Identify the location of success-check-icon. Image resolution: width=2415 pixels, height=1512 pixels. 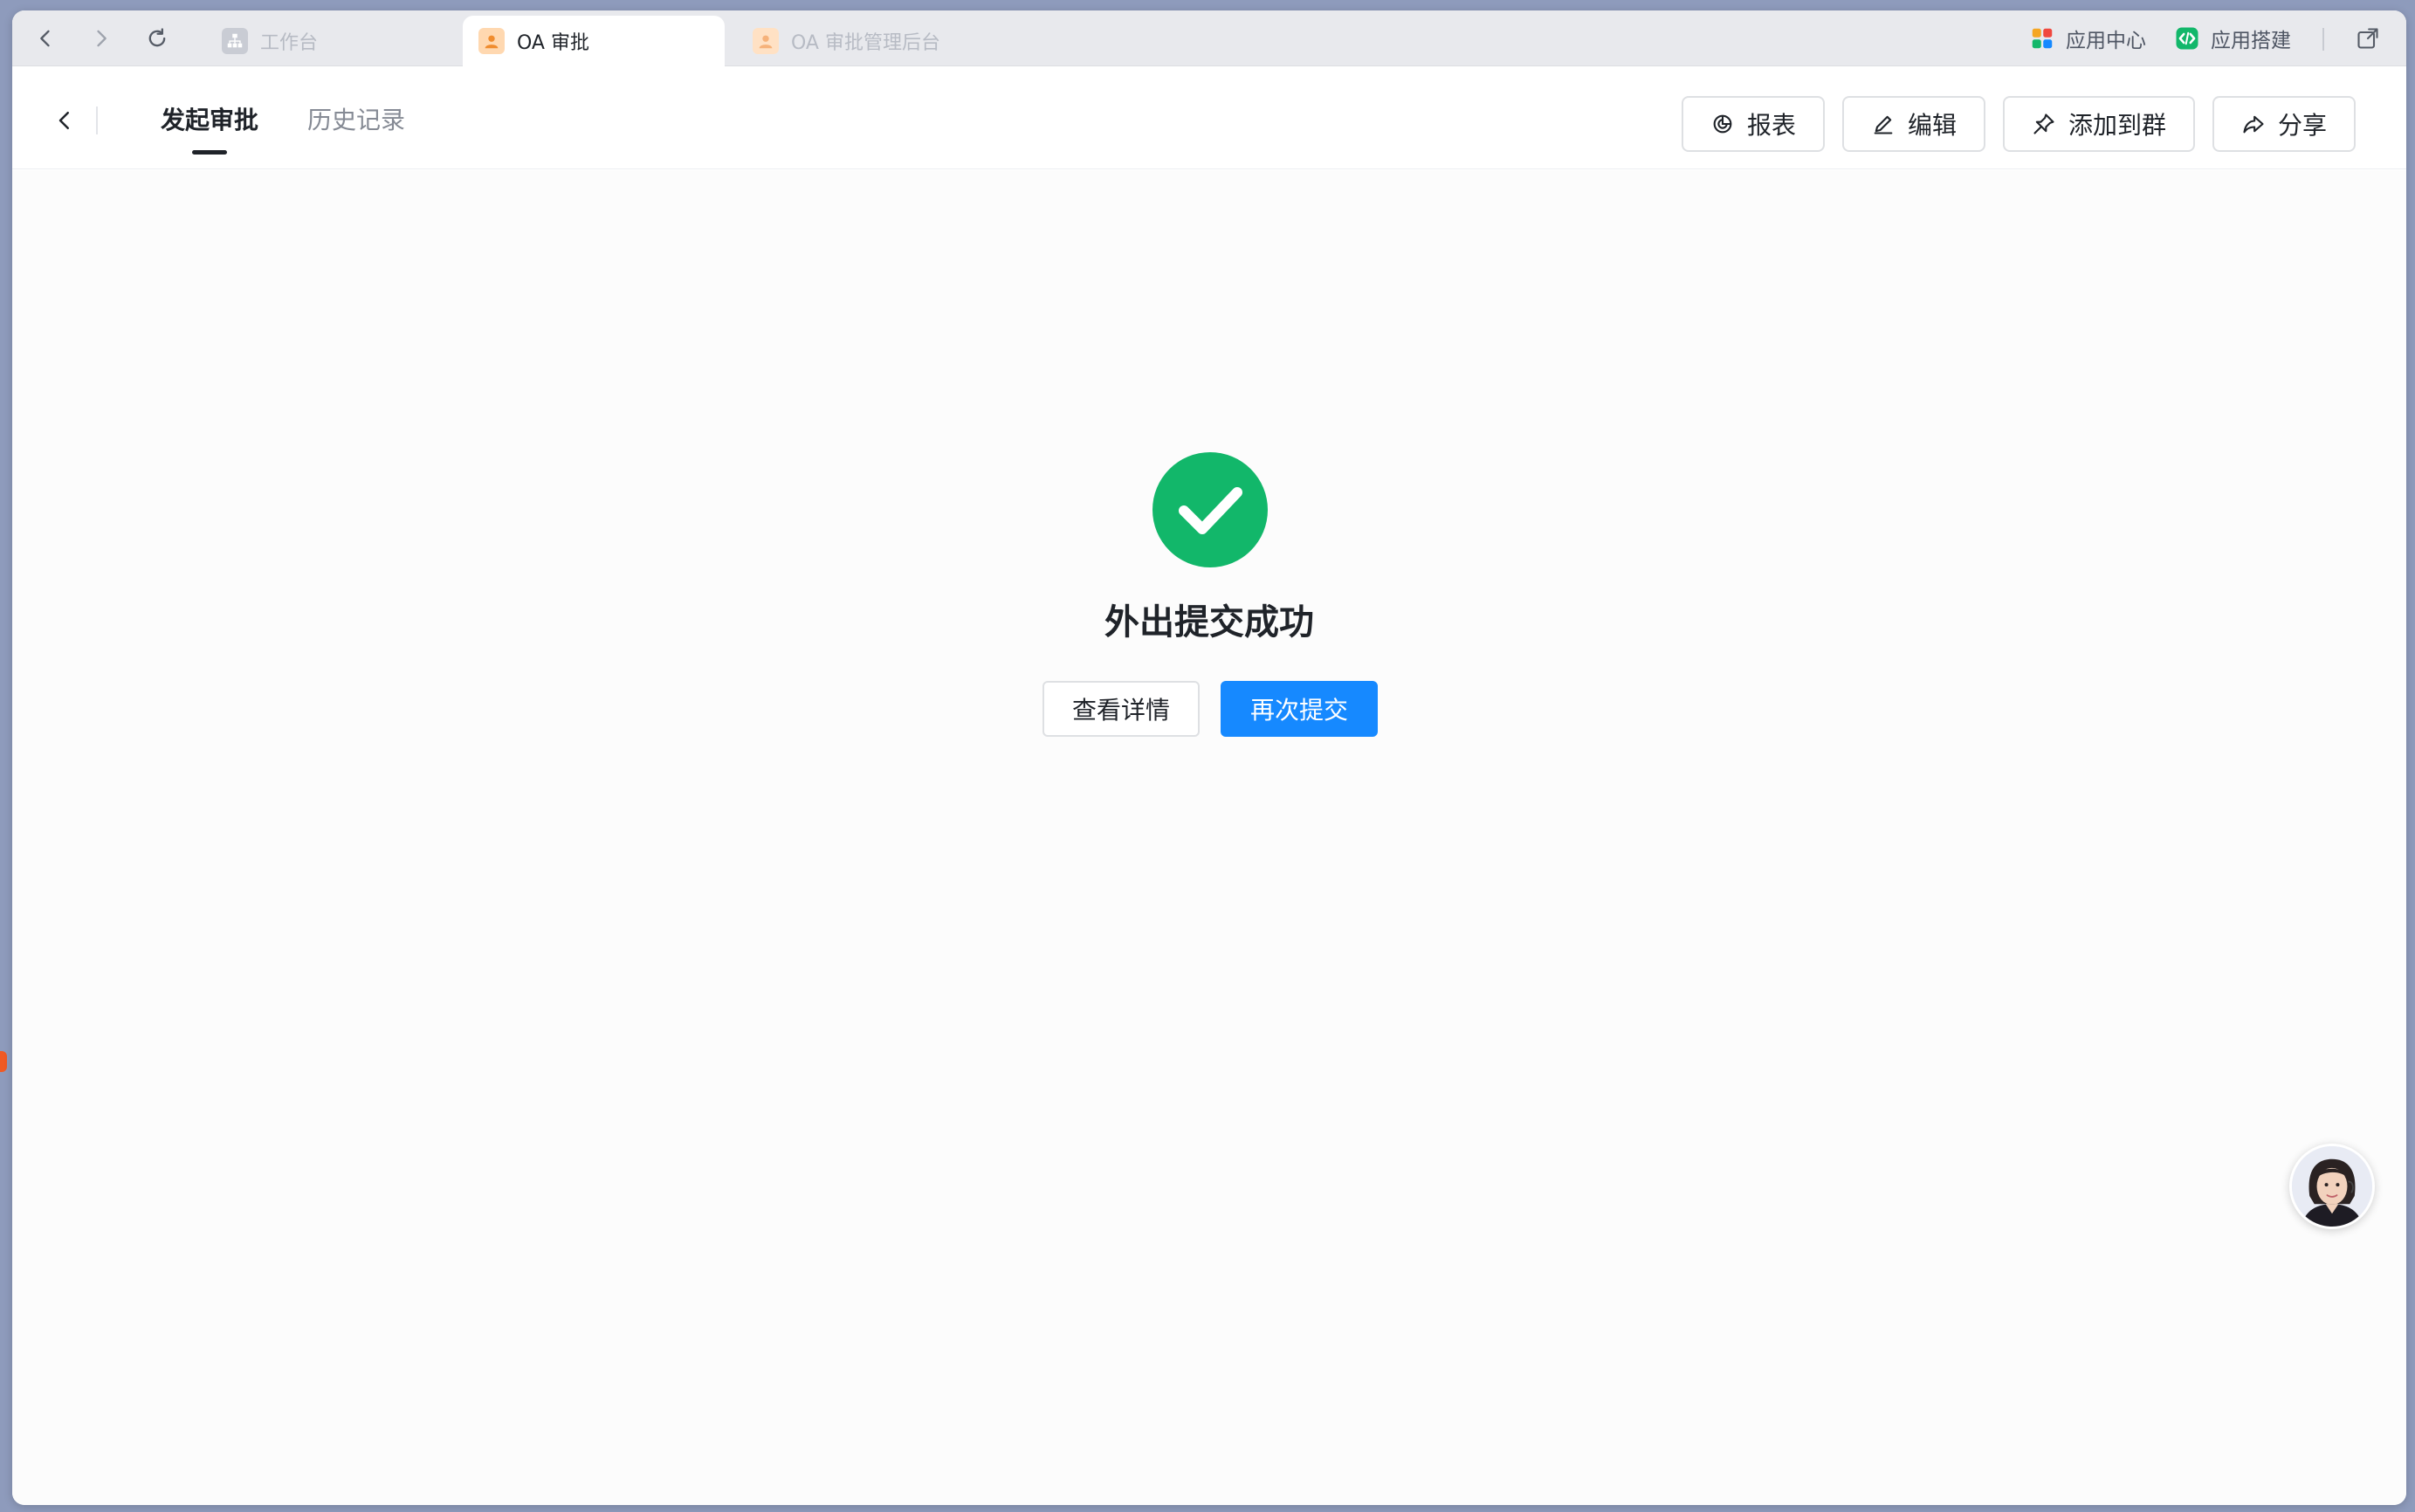
(1210, 509).